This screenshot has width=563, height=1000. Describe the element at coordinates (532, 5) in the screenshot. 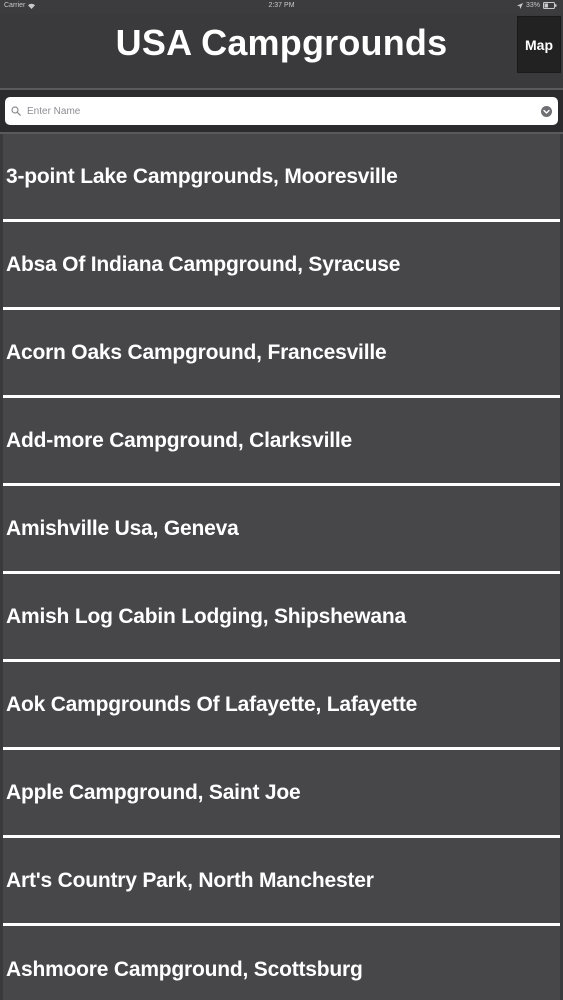

I see `battery-percentage: 33%` at that location.